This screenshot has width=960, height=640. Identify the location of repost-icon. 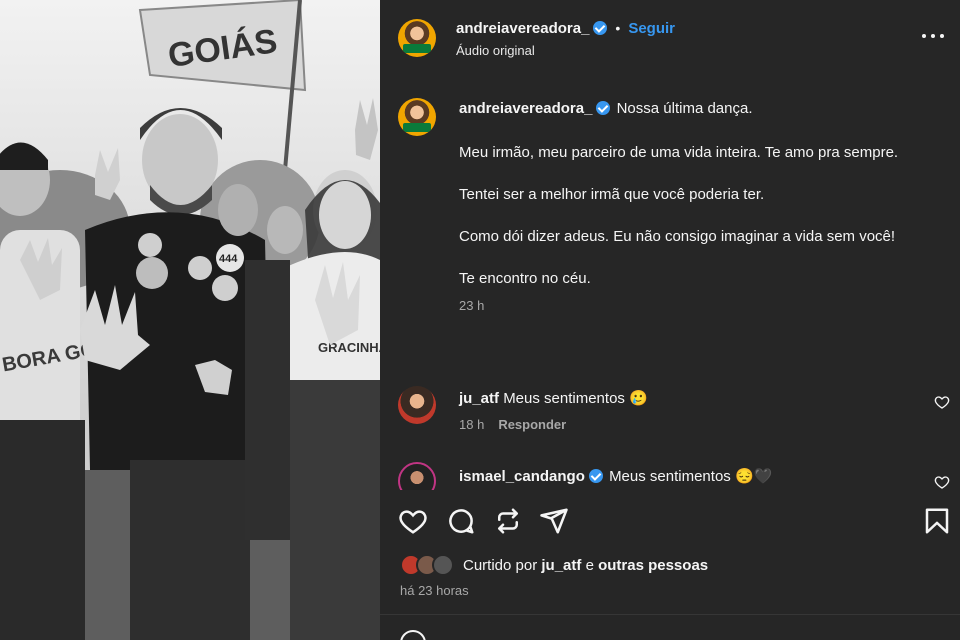
(508, 521).